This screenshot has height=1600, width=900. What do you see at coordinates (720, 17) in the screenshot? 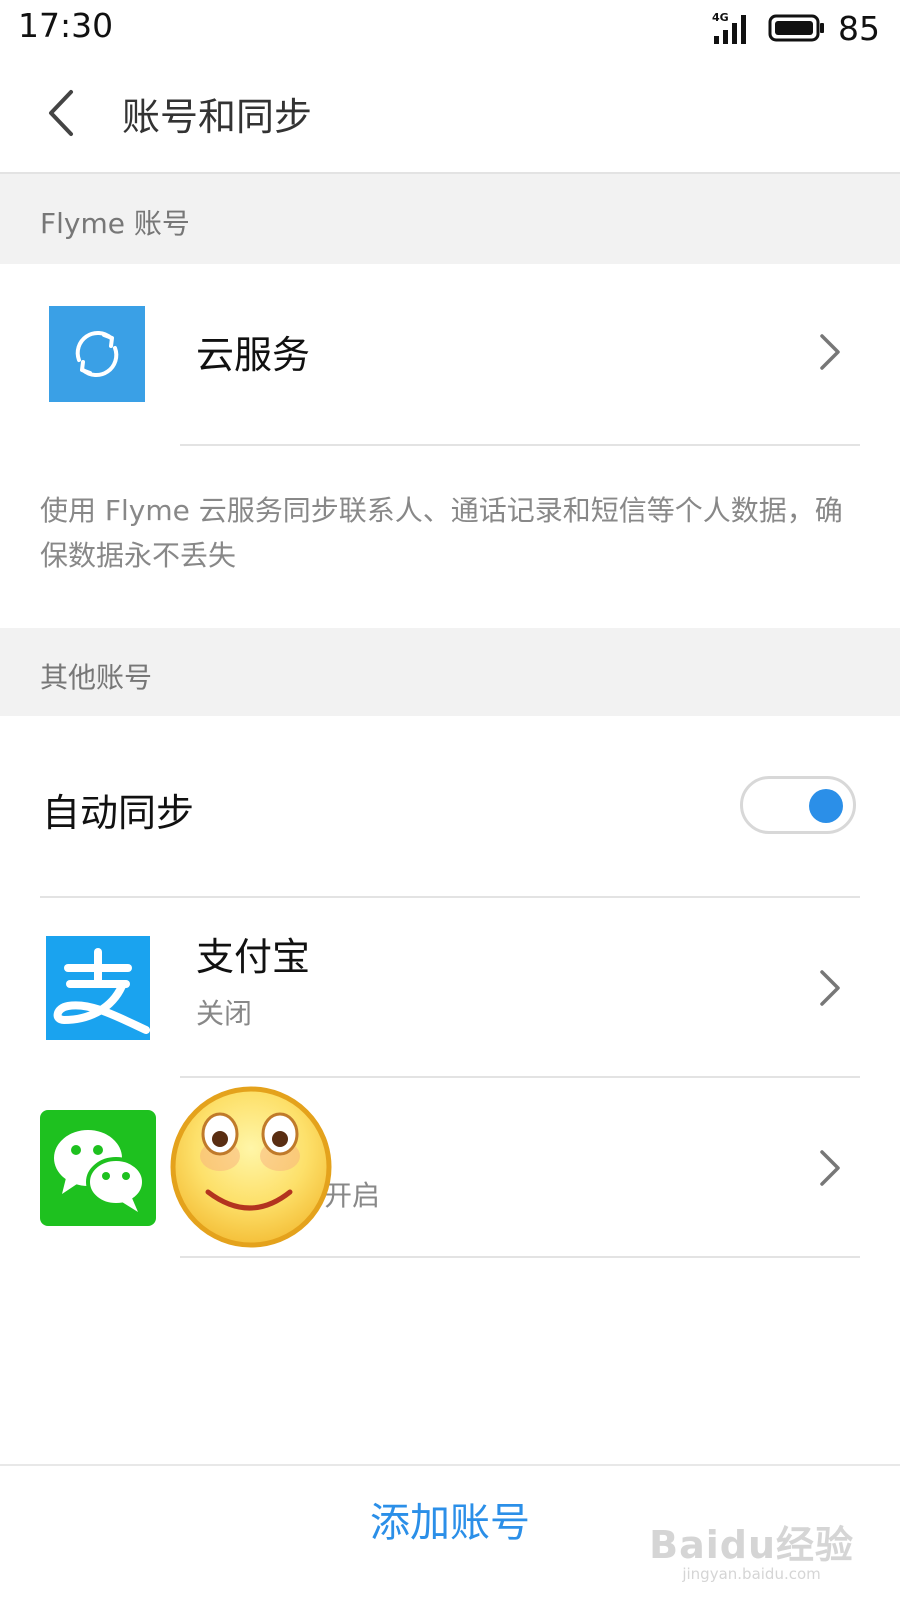
I see `svg-text: 4G` at bounding box center [720, 17].